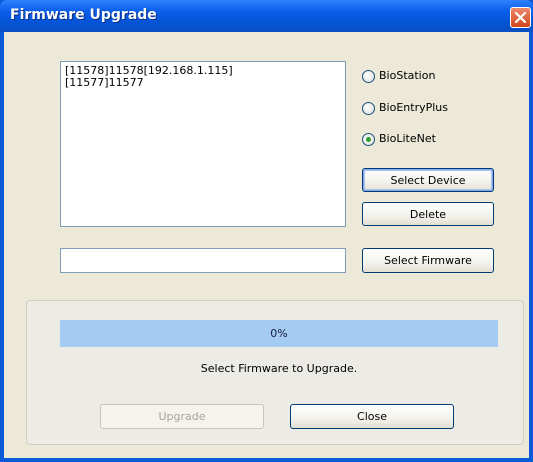 The width and height of the screenshot is (533, 462). I want to click on radio-dot-icon, so click(368, 139).